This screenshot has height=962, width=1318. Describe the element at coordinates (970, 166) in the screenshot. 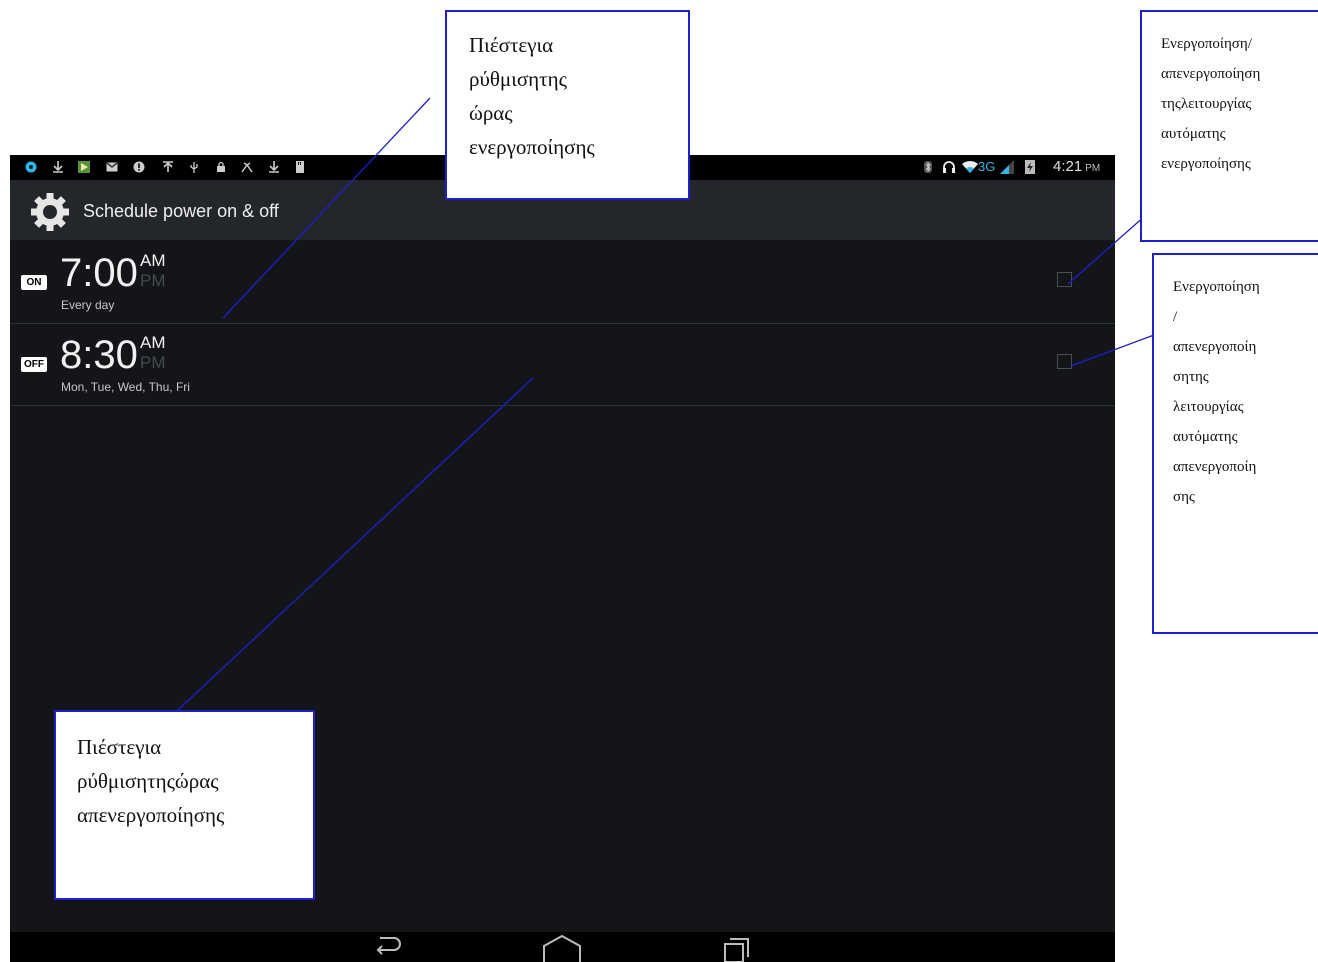

I see `wifi-icon` at that location.